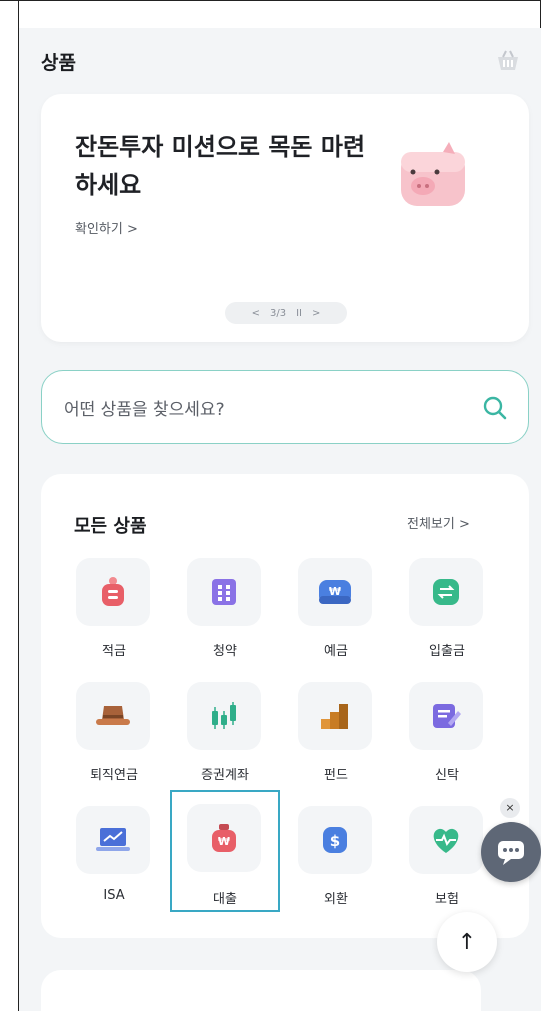  I want to click on product-label: 보험, so click(447, 899).